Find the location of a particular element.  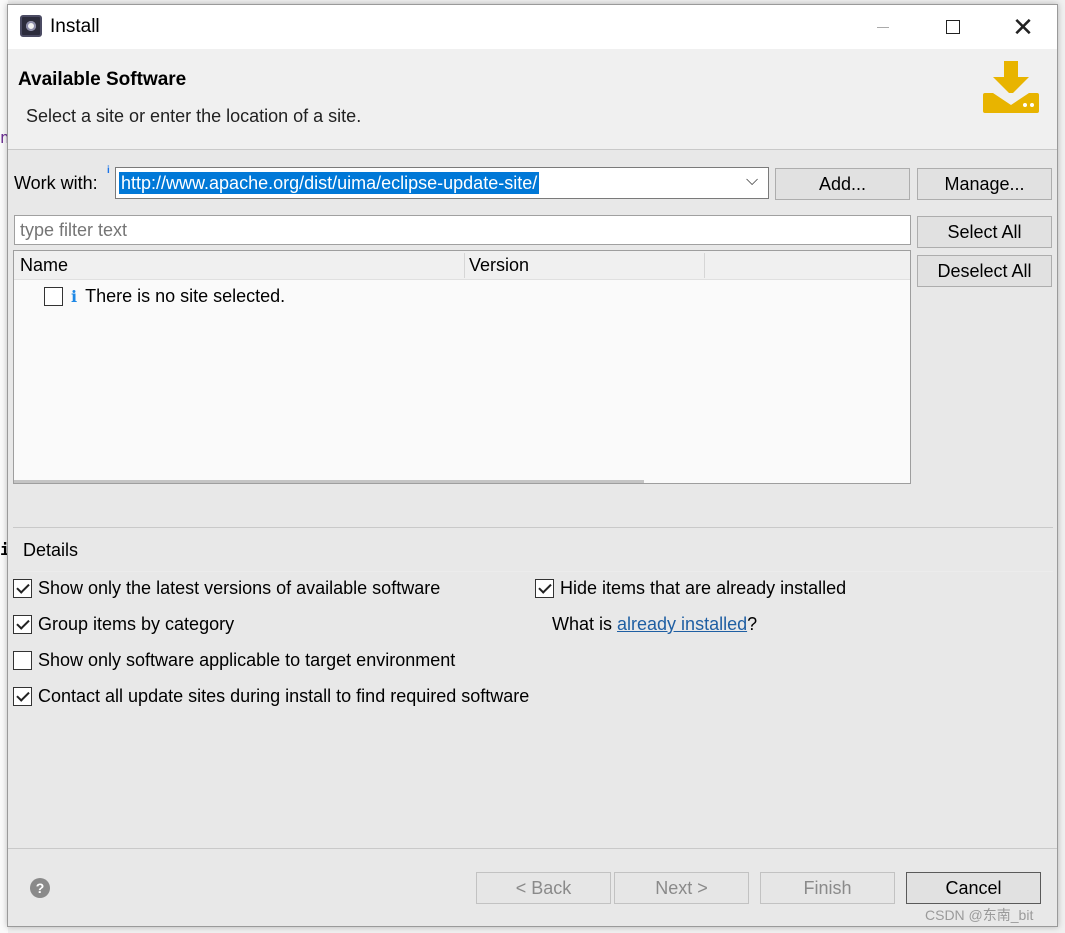

row-label: There is no site selected. is located at coordinates (185, 295).